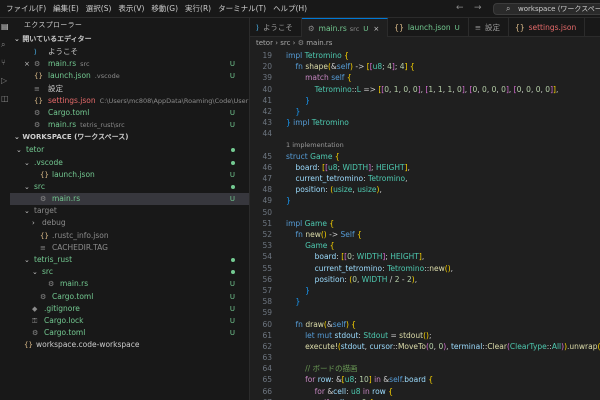 This screenshot has width=600, height=400. What do you see at coordinates (478, 8) in the screenshot?
I see `forward-arrow-icon: →` at bounding box center [478, 8].